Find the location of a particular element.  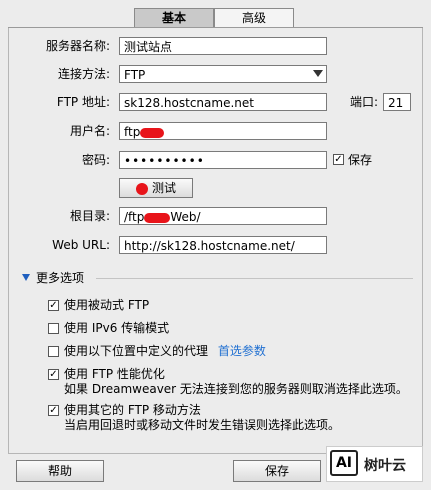

web-url-input: http://sk128.hostcname.net/ is located at coordinates (223, 245).